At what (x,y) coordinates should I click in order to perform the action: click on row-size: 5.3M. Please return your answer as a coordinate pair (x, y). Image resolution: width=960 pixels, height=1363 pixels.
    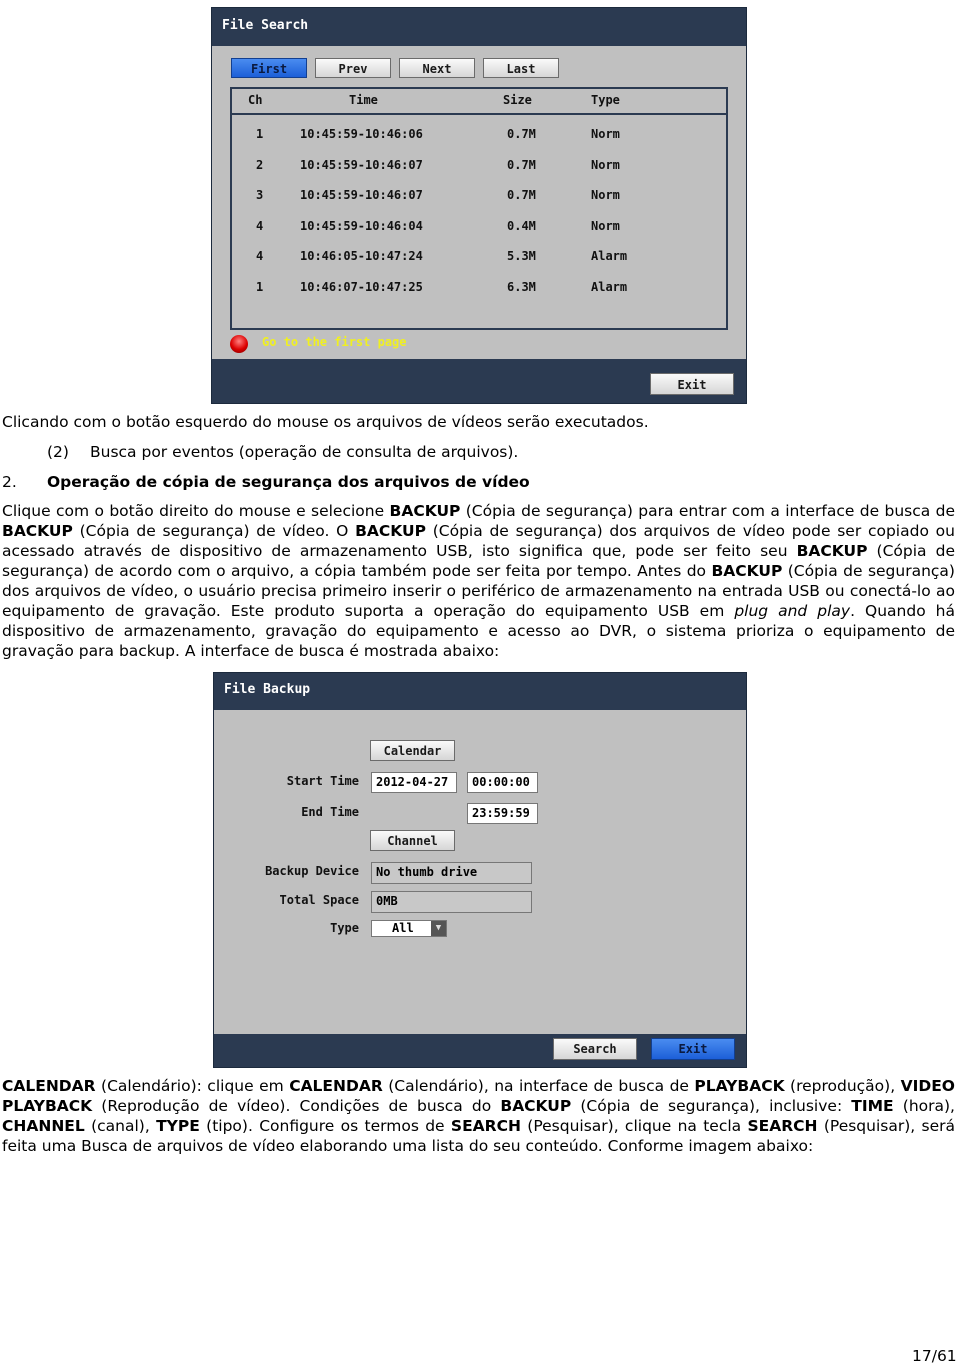
    Looking at the image, I should click on (521, 256).